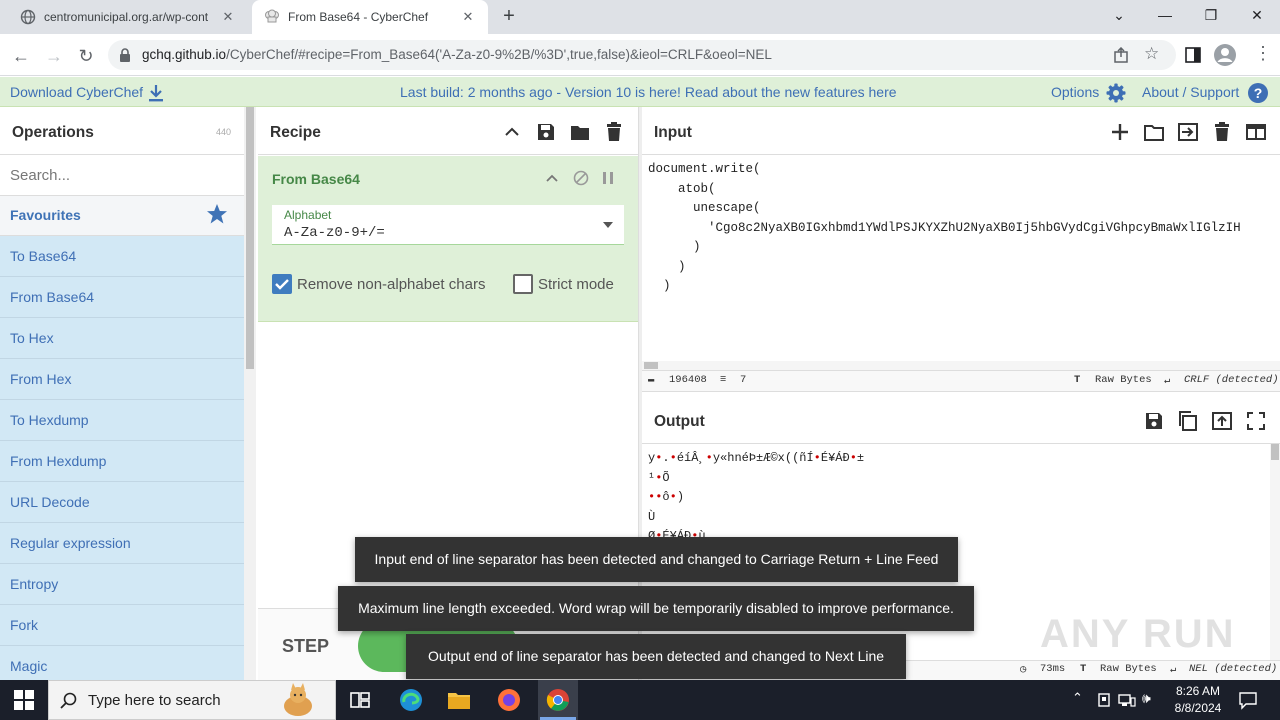  Describe the element at coordinates (250, 238) in the screenshot. I see `operations-scrollbar-thumb` at that location.